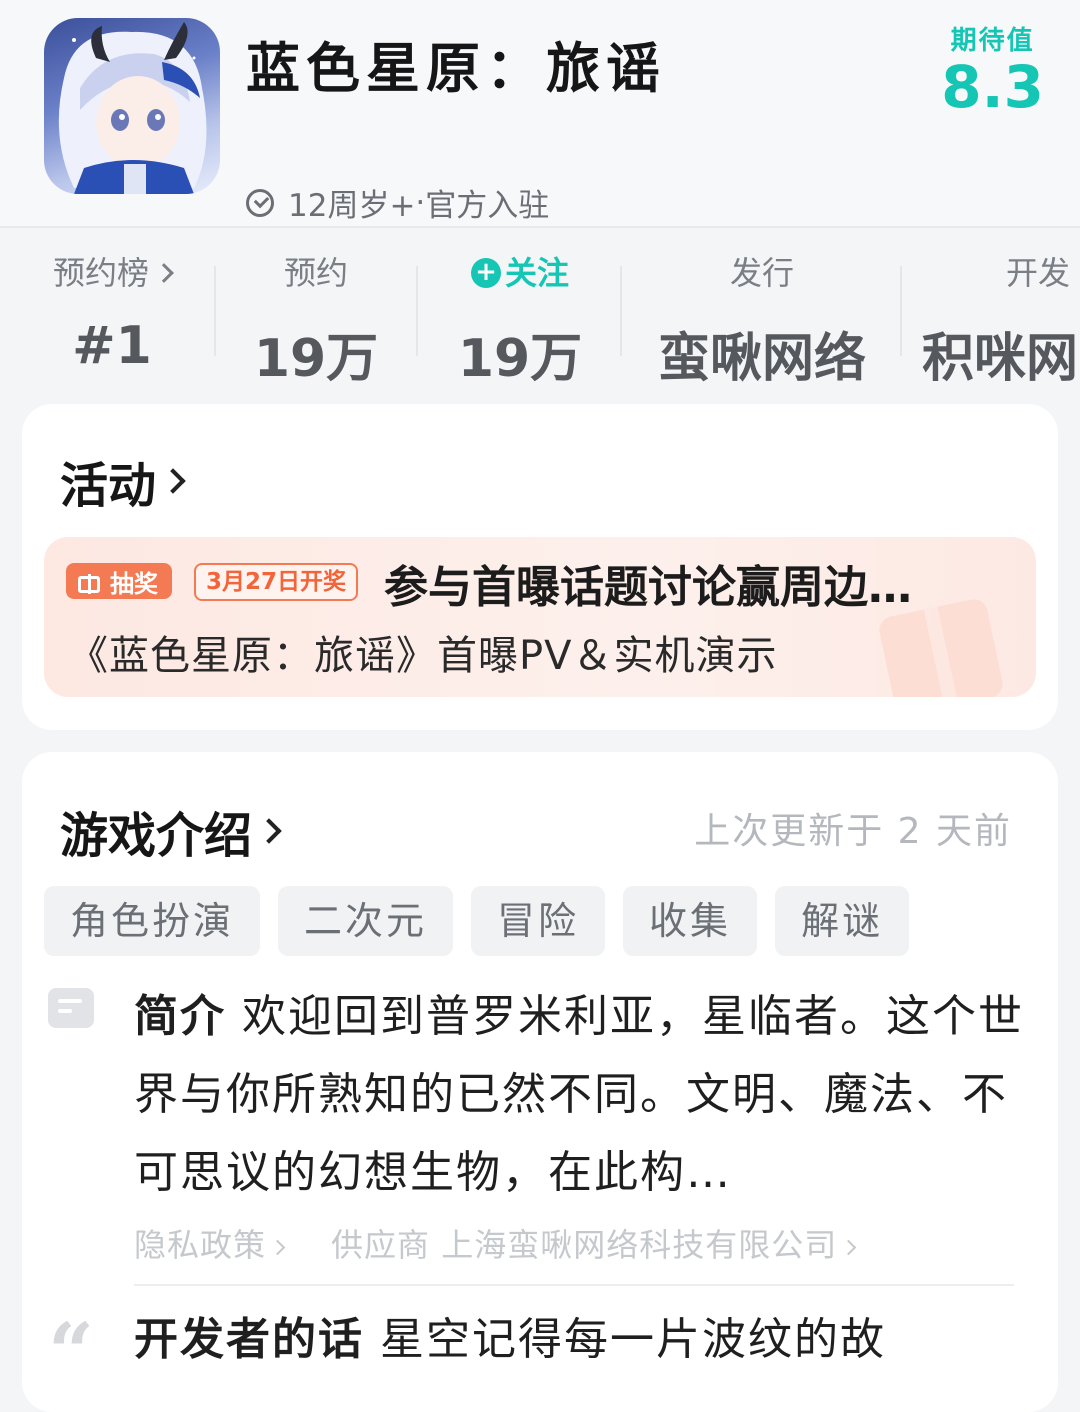 The width and height of the screenshot is (1080, 1412). Describe the element at coordinates (456, 68) in the screenshot. I see `app-title: 蓝色星原：旅谣` at that location.